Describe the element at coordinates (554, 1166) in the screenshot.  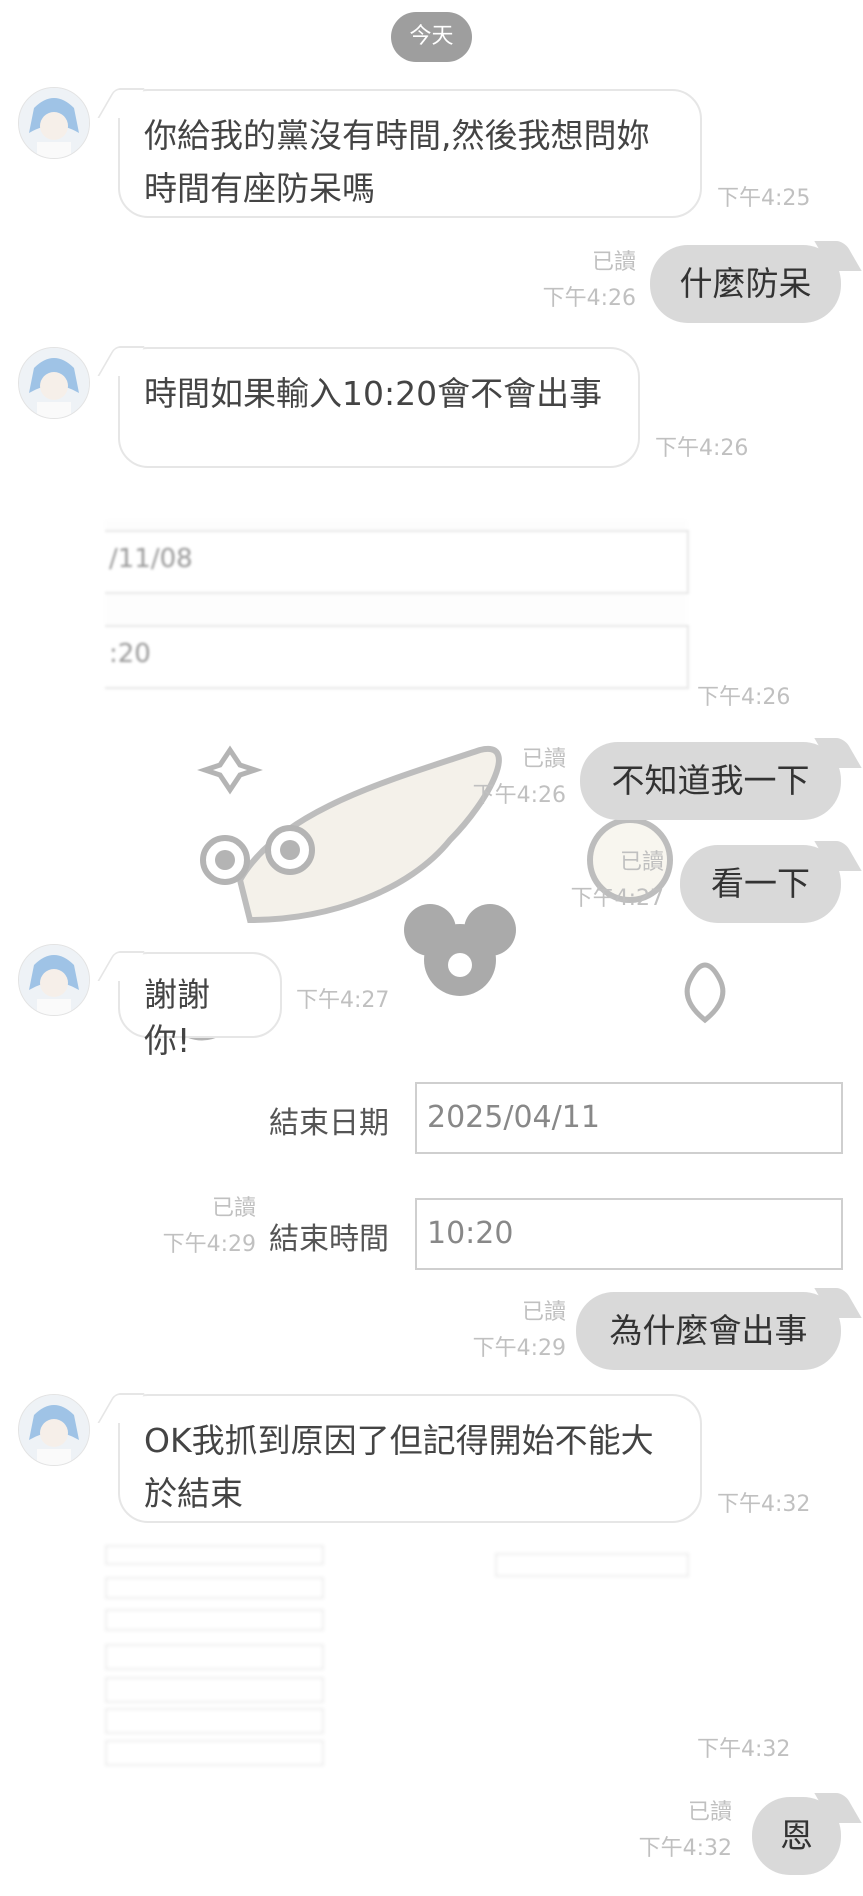
I see `image-message: 結束日期 2025/04/11 結束時間 10:20` at that location.